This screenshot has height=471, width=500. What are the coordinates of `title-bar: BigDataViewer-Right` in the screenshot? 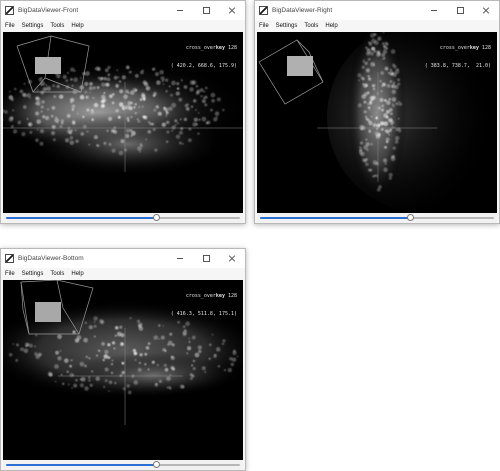 It's located at (377, 10).